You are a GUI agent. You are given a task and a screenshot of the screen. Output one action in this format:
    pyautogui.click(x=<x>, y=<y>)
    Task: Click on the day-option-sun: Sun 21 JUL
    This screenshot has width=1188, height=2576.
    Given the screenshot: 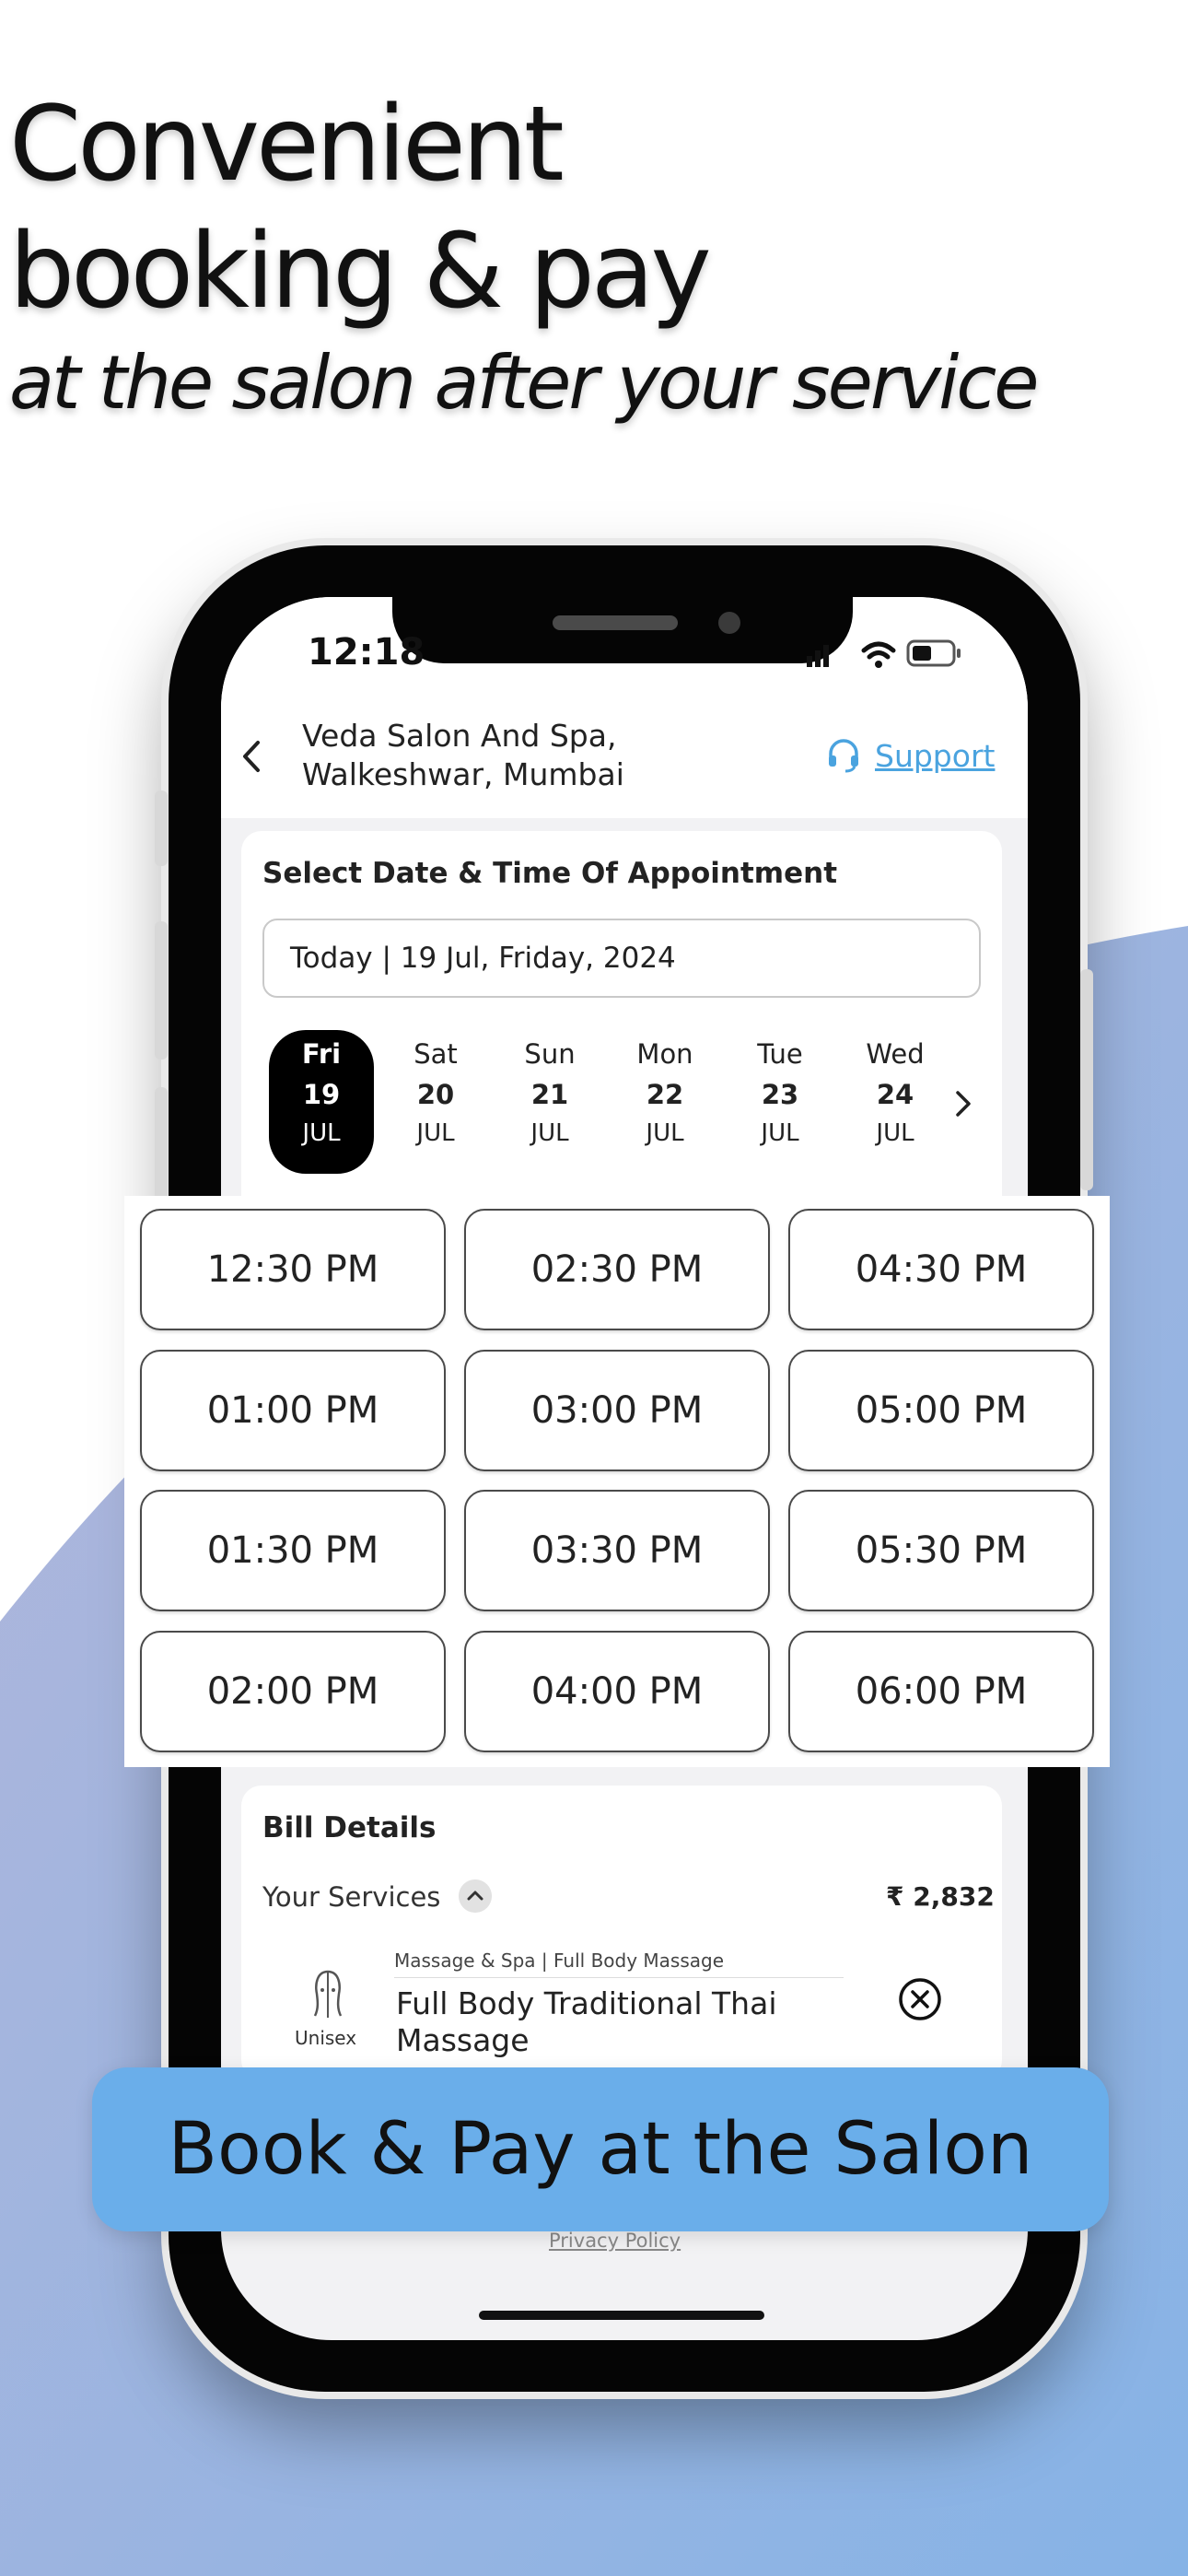 What is the action you would take?
    pyautogui.click(x=549, y=1102)
    